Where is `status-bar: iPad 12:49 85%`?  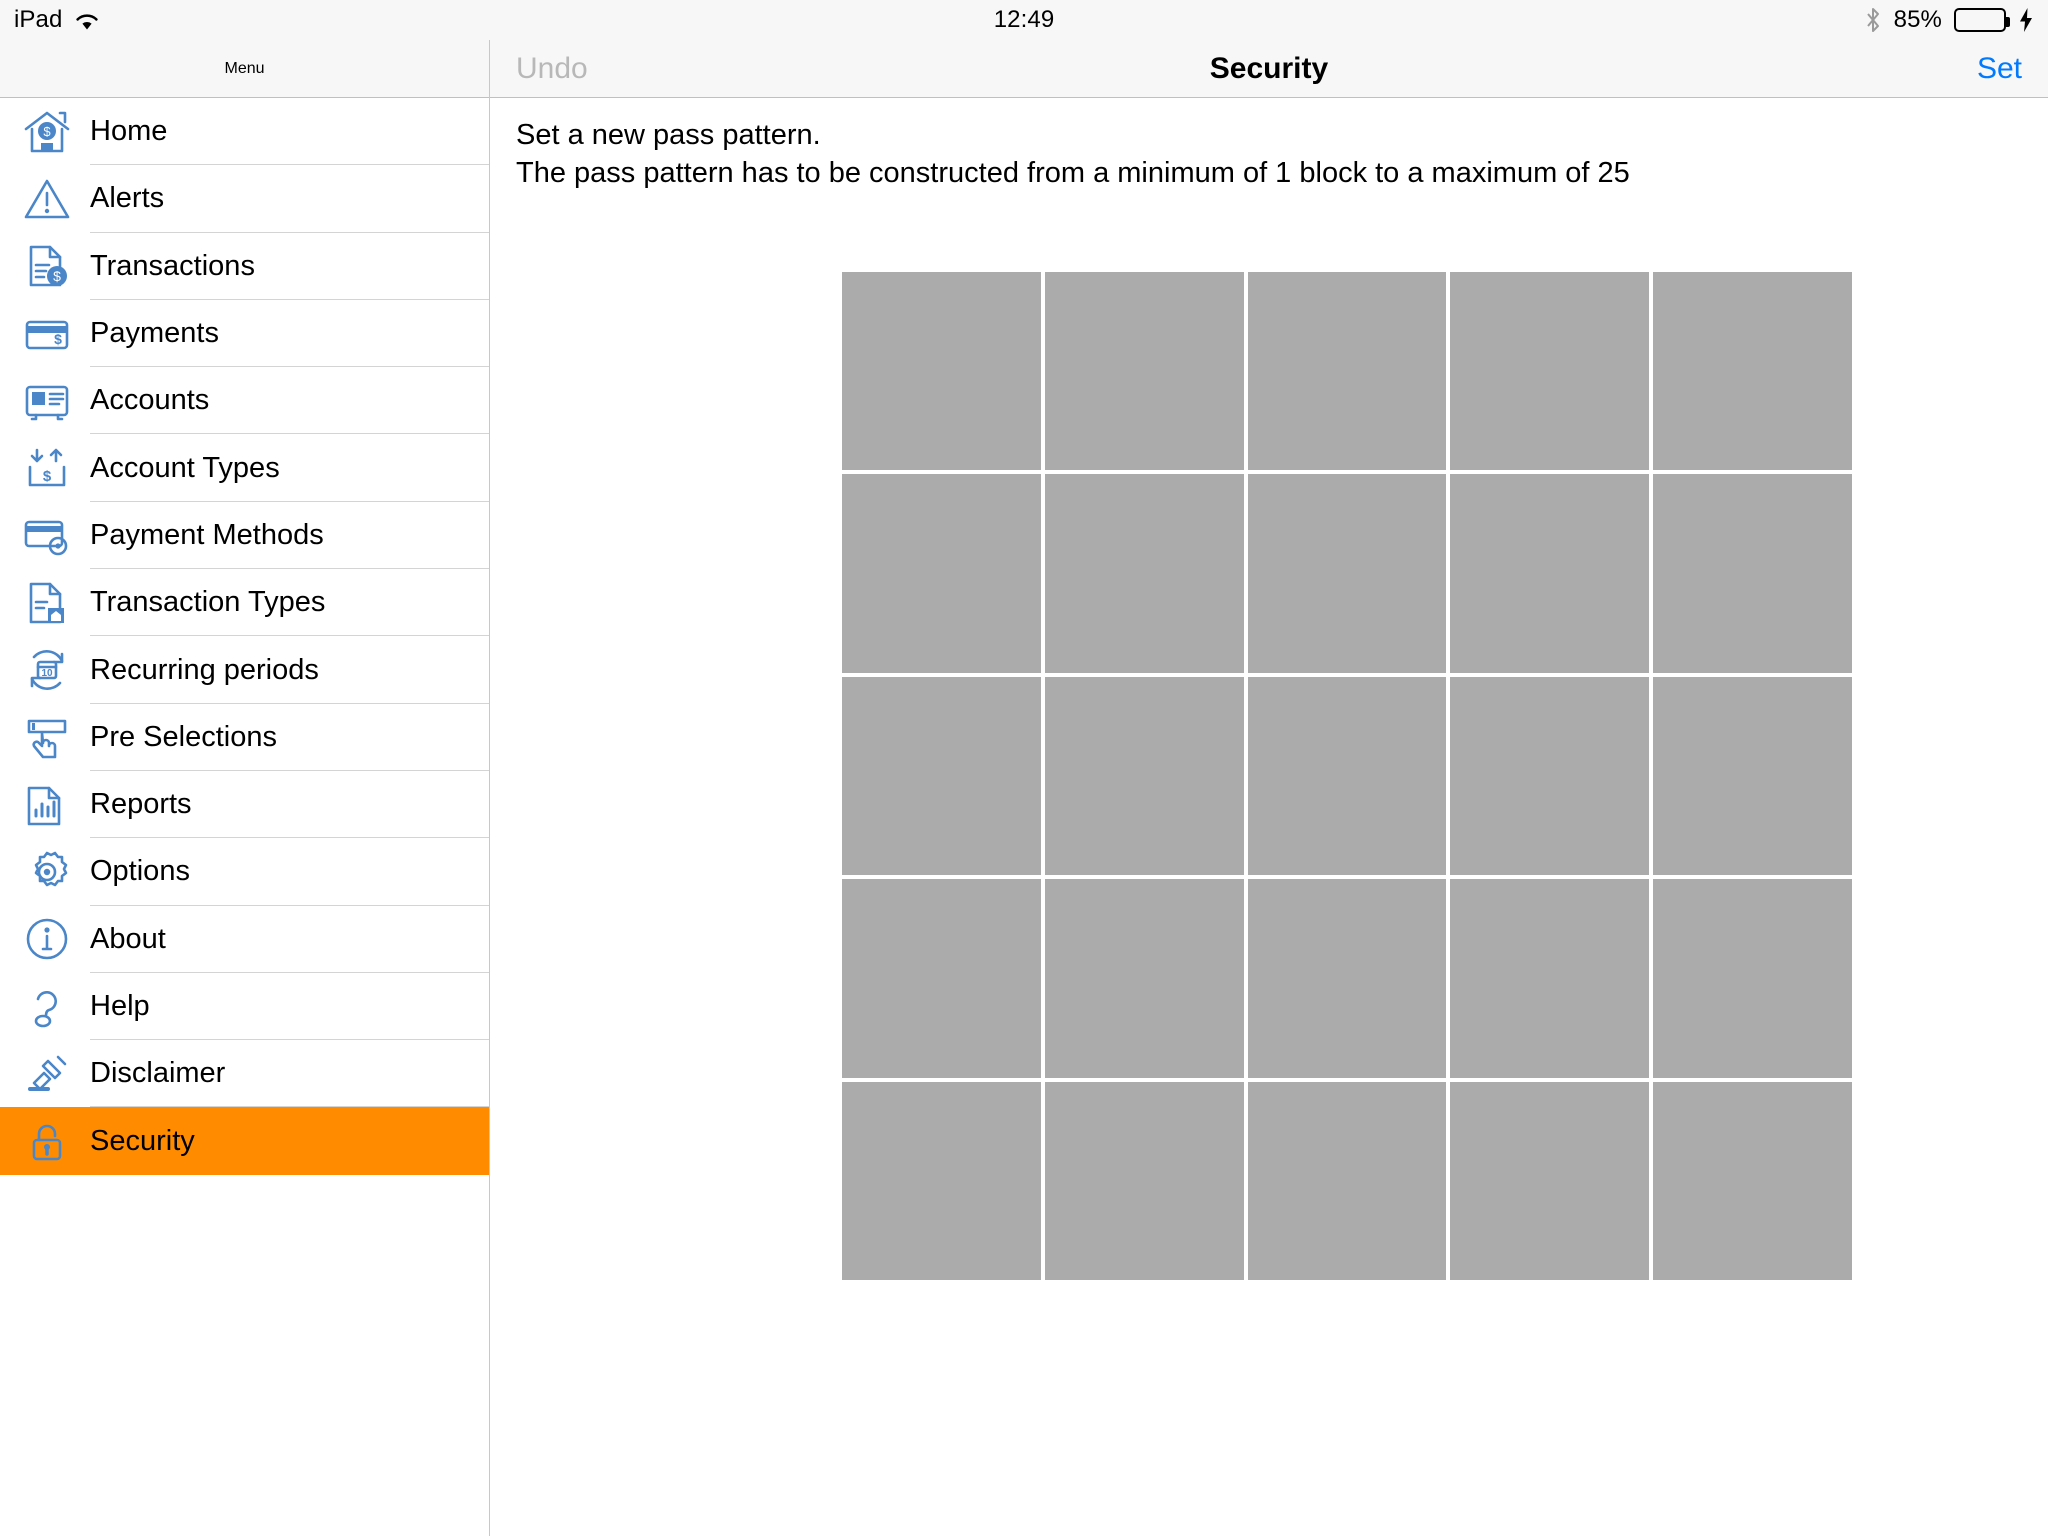
status-bar: iPad 12:49 85% is located at coordinates (1024, 20).